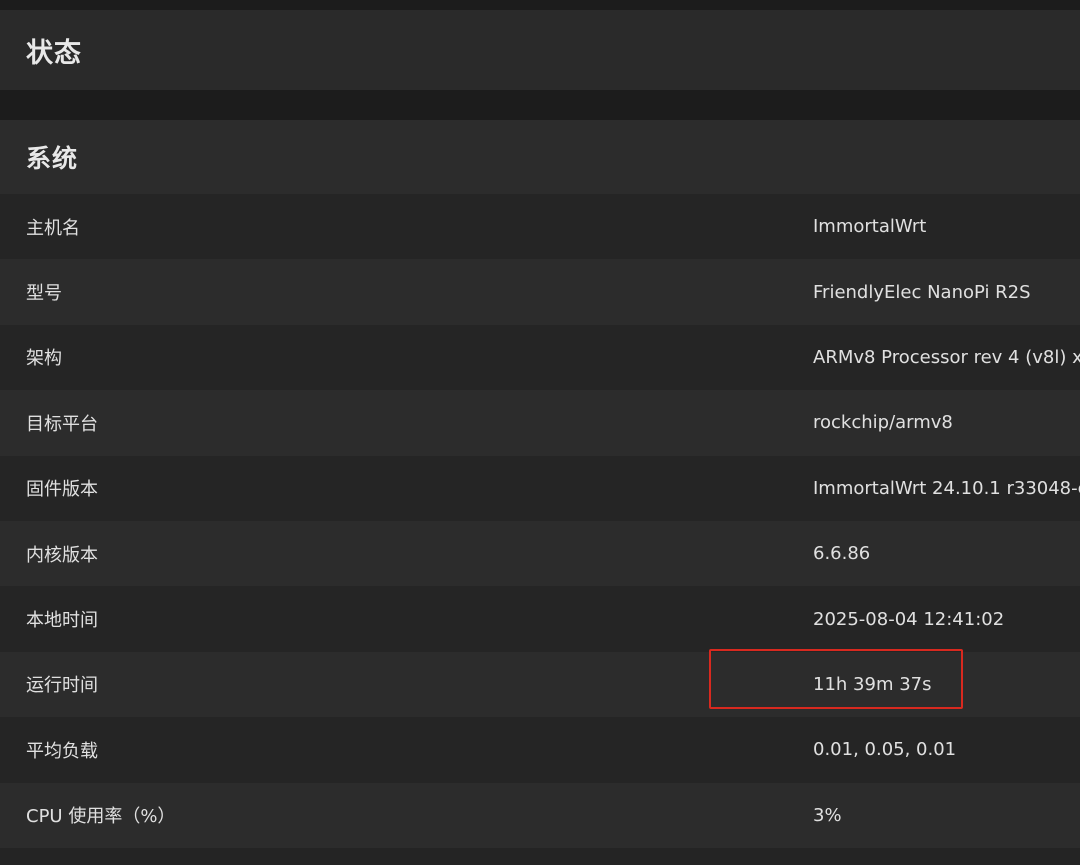 The image size is (1080, 865). Describe the element at coordinates (44, 359) in the screenshot. I see `row-label: 架构` at that location.